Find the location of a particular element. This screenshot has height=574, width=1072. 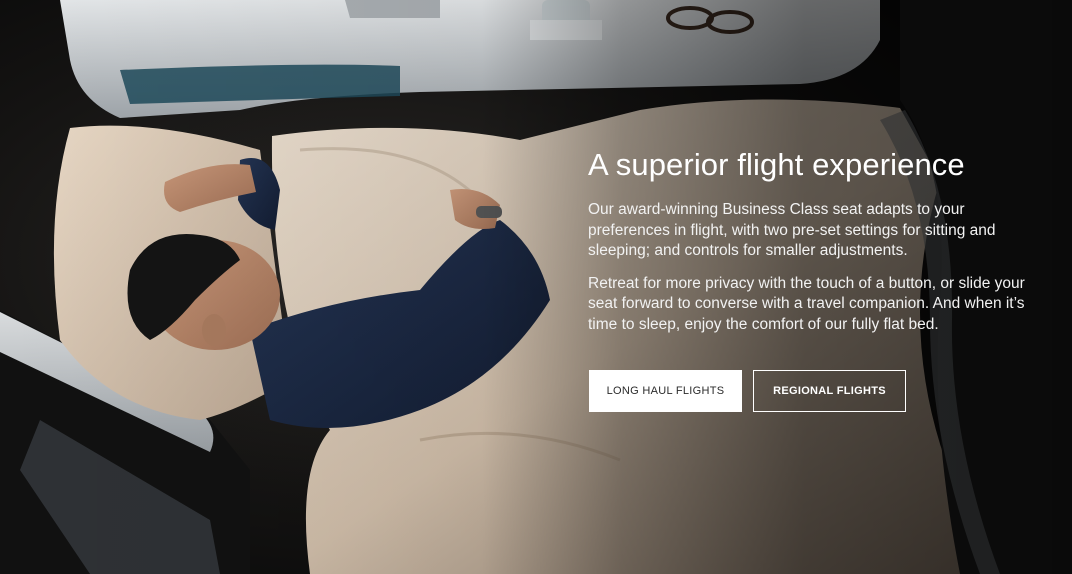

long-haul-flights-button: LONG HAUL FLIGHTS is located at coordinates (665, 391).